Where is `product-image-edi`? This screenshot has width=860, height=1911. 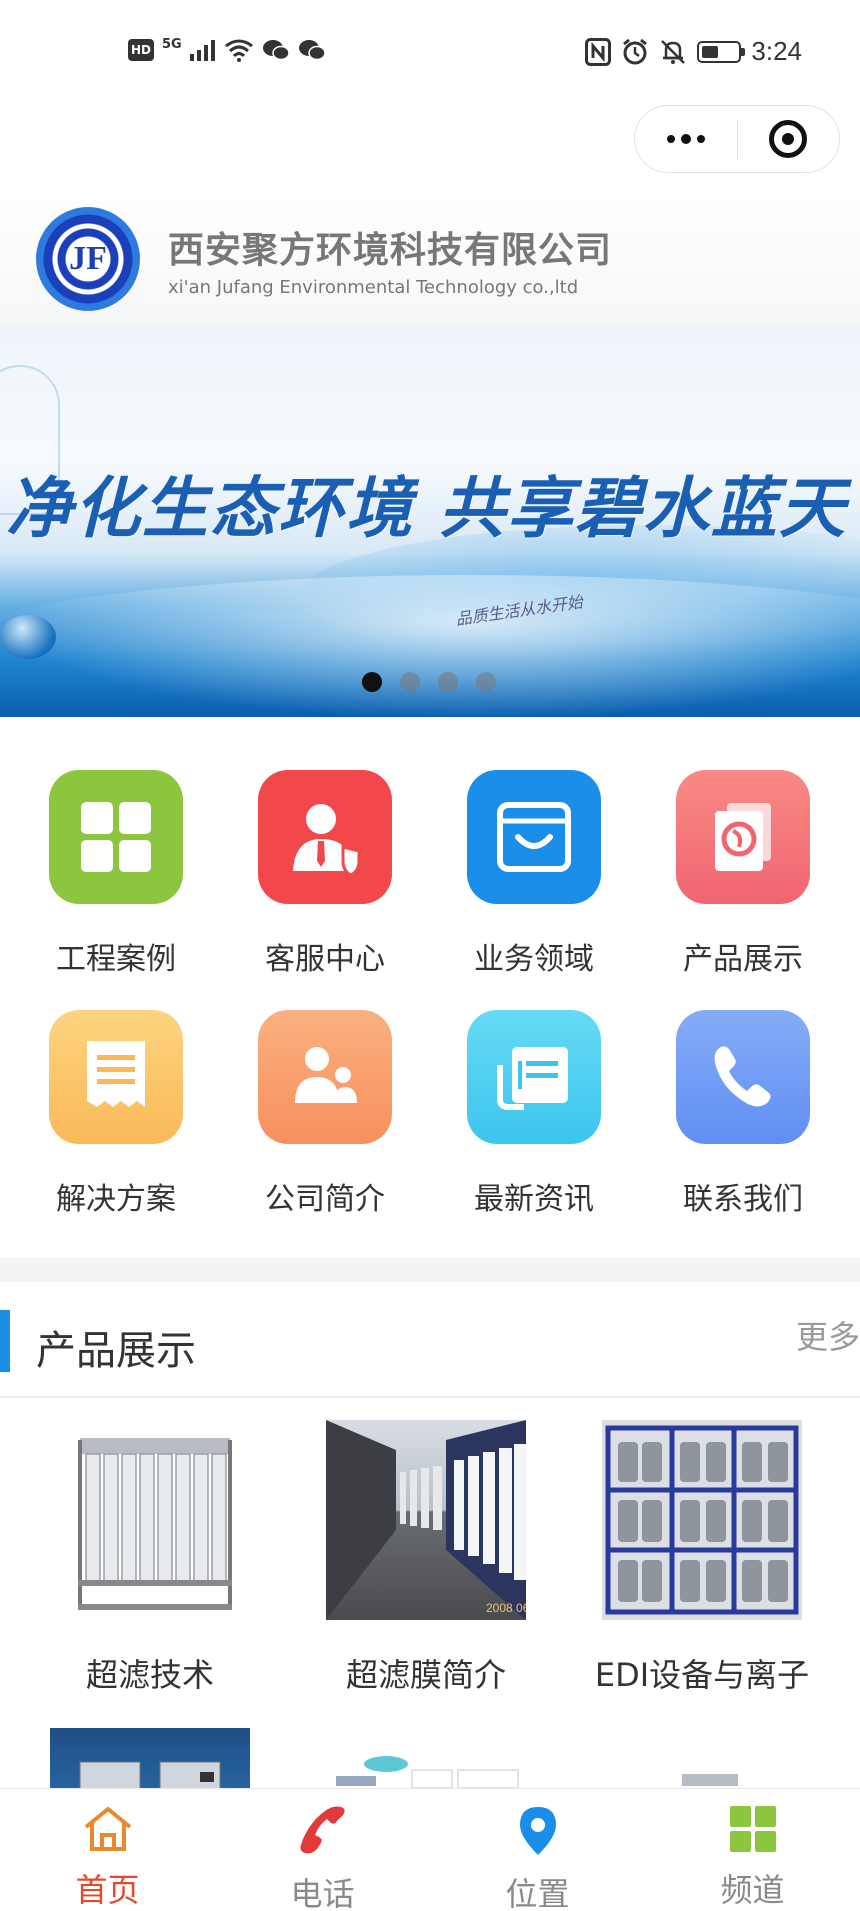
product-image-edi is located at coordinates (702, 1520).